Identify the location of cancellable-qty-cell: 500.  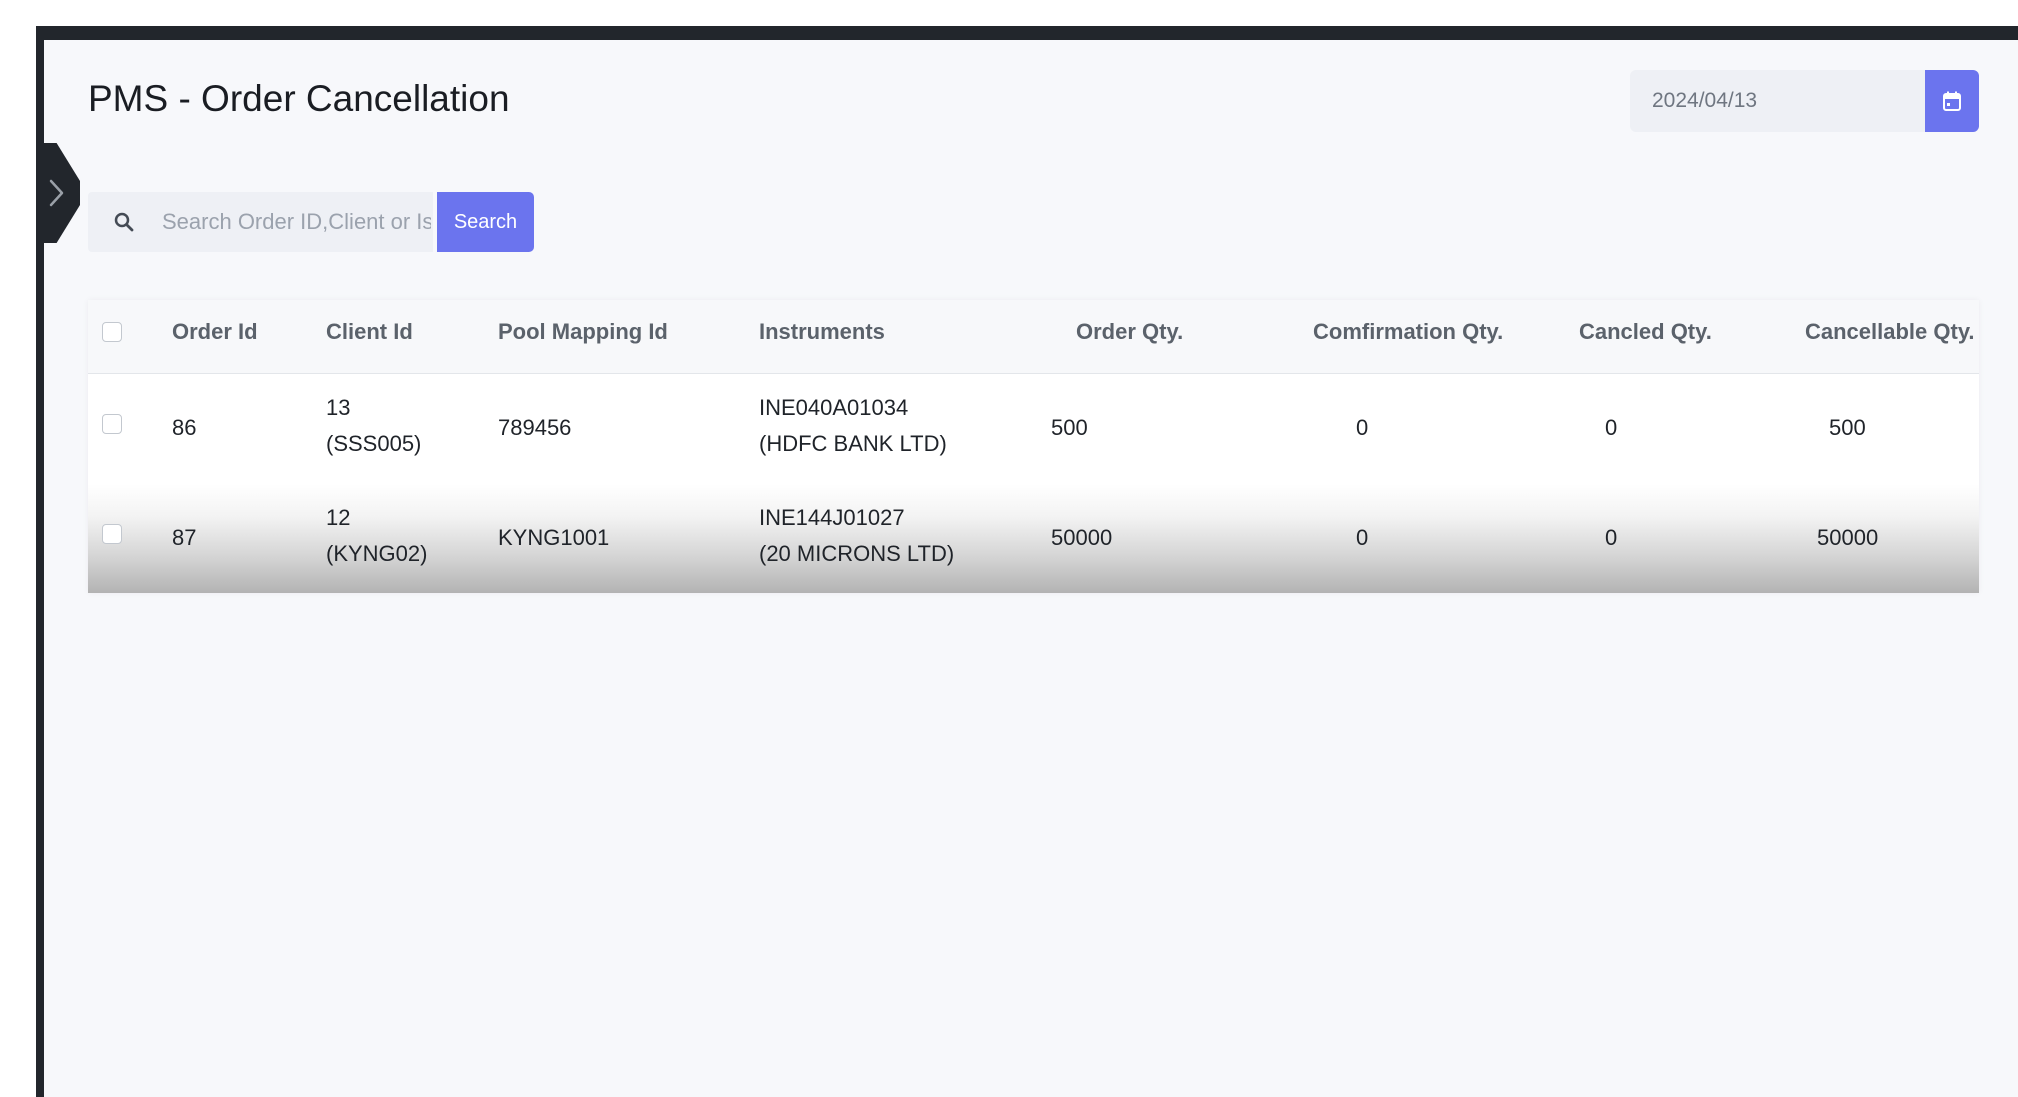
(1847, 427).